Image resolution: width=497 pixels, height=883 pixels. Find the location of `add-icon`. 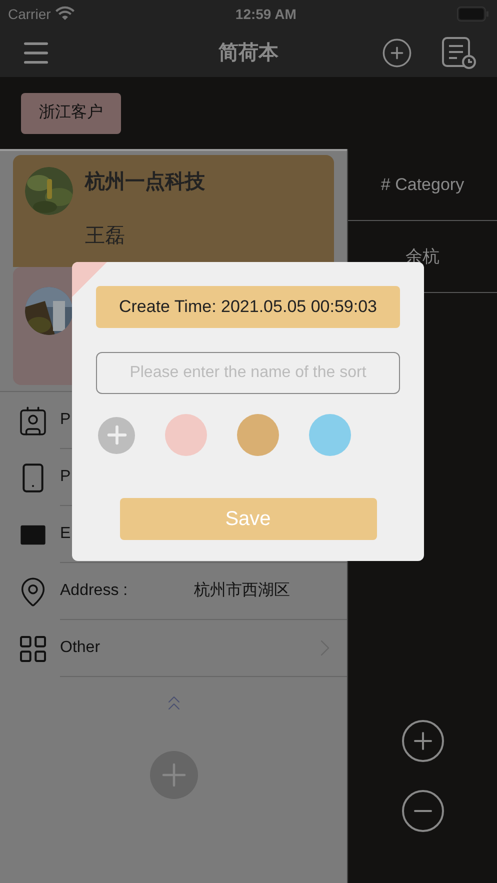

add-icon is located at coordinates (397, 52).